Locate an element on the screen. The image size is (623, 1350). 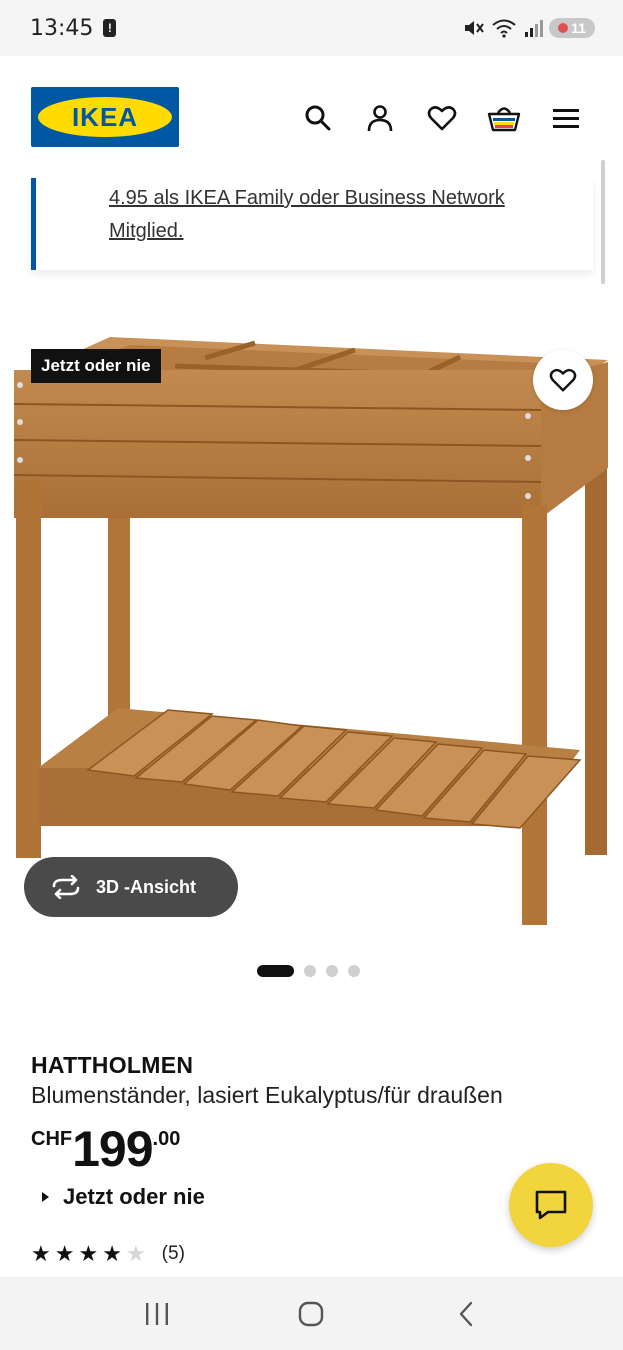
wifi-icon is located at coordinates (504, 28).